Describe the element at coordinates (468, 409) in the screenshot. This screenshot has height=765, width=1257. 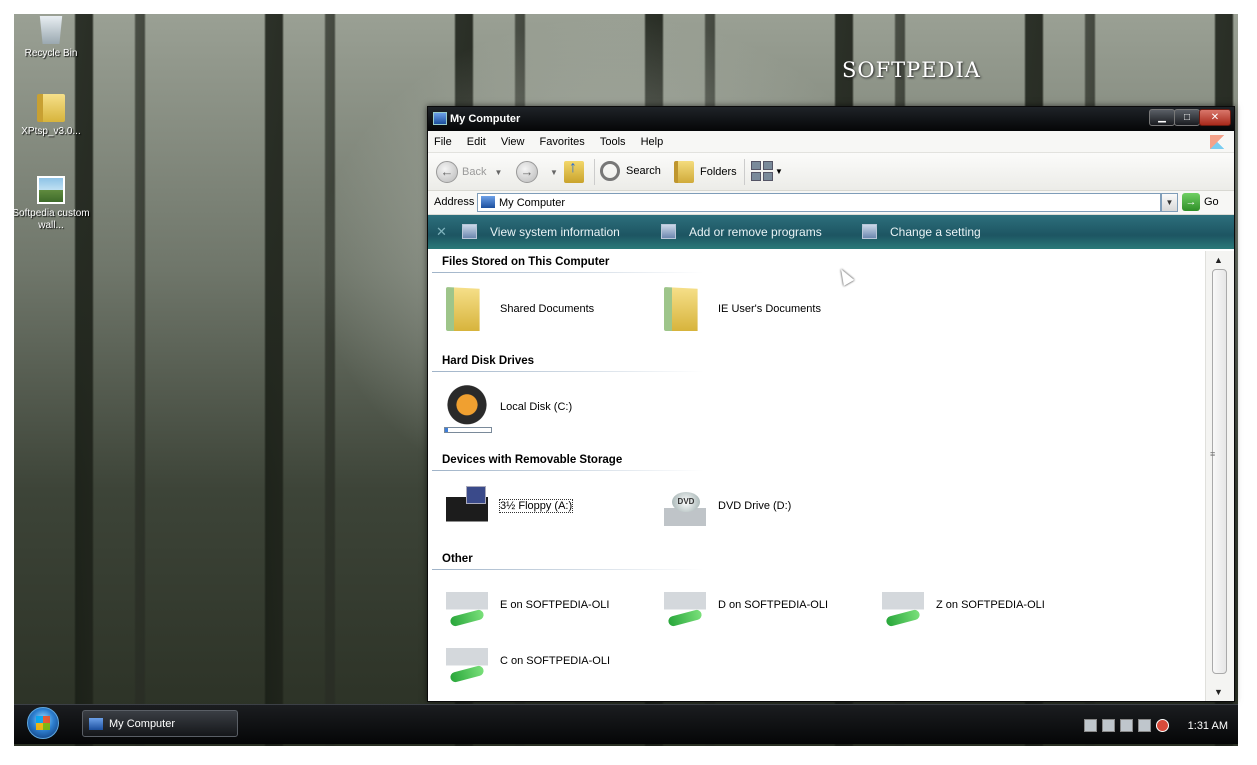
I see `hard-disk-icon` at that location.